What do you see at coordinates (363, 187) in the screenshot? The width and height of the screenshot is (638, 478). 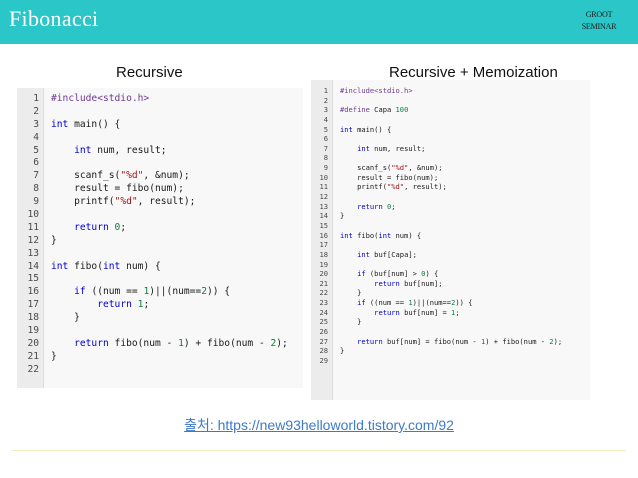 I see `code-token: printf(` at bounding box center [363, 187].